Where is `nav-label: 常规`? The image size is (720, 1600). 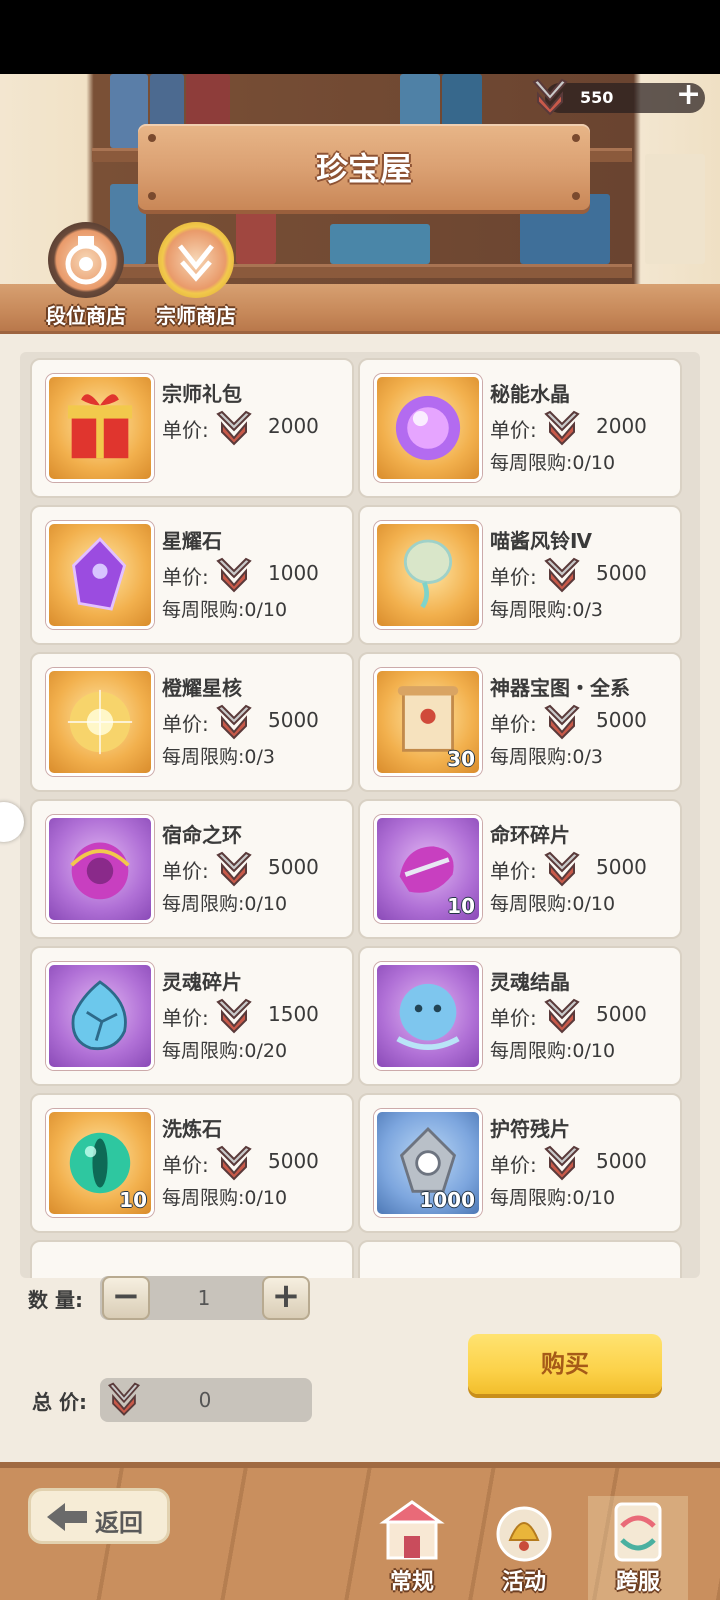 nav-label: 常规 is located at coordinates (411, 1582).